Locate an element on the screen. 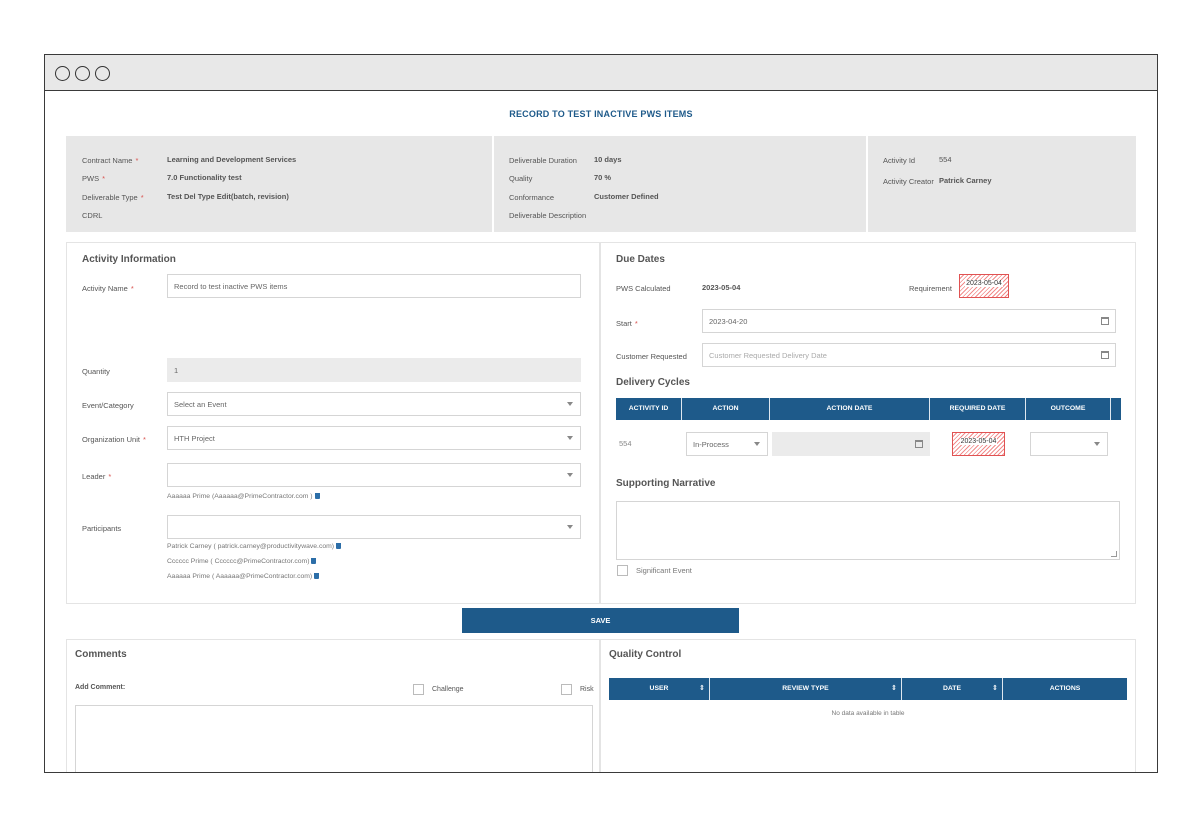  pws-label: PWS * is located at coordinates (94, 178).